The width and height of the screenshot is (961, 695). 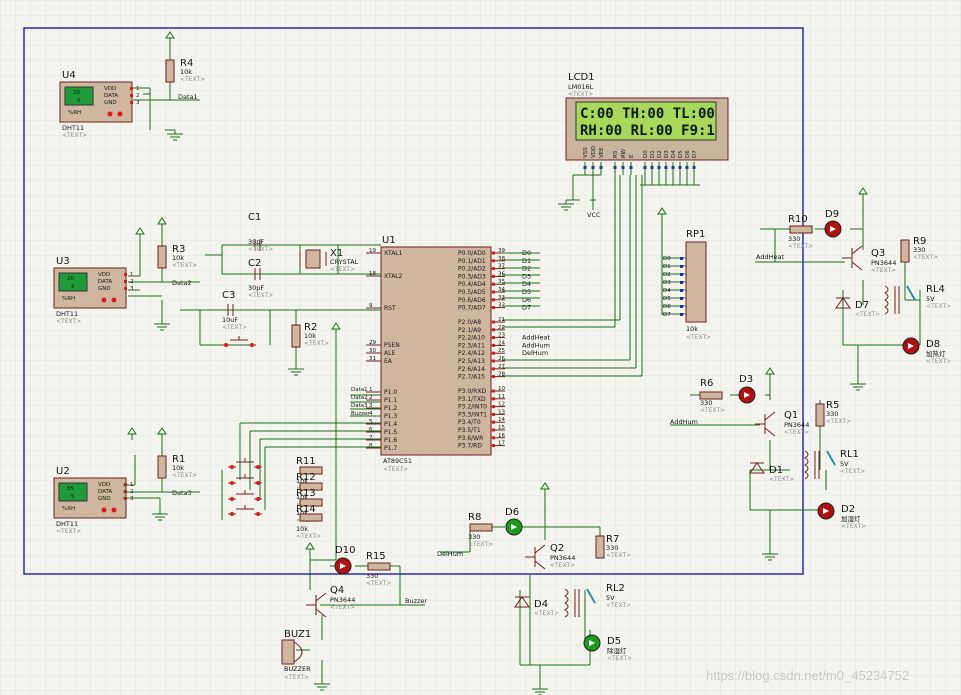 What do you see at coordinates (667, 307) in the screenshot?
I see `rp1-net-label: D6` at bounding box center [667, 307].